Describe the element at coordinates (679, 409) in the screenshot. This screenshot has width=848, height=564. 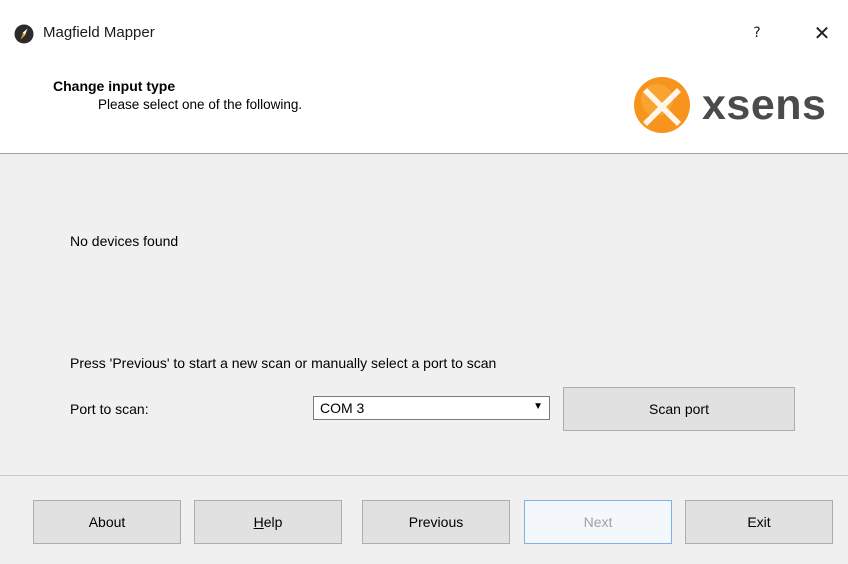
I see `scan-port-button: Scan port` at that location.